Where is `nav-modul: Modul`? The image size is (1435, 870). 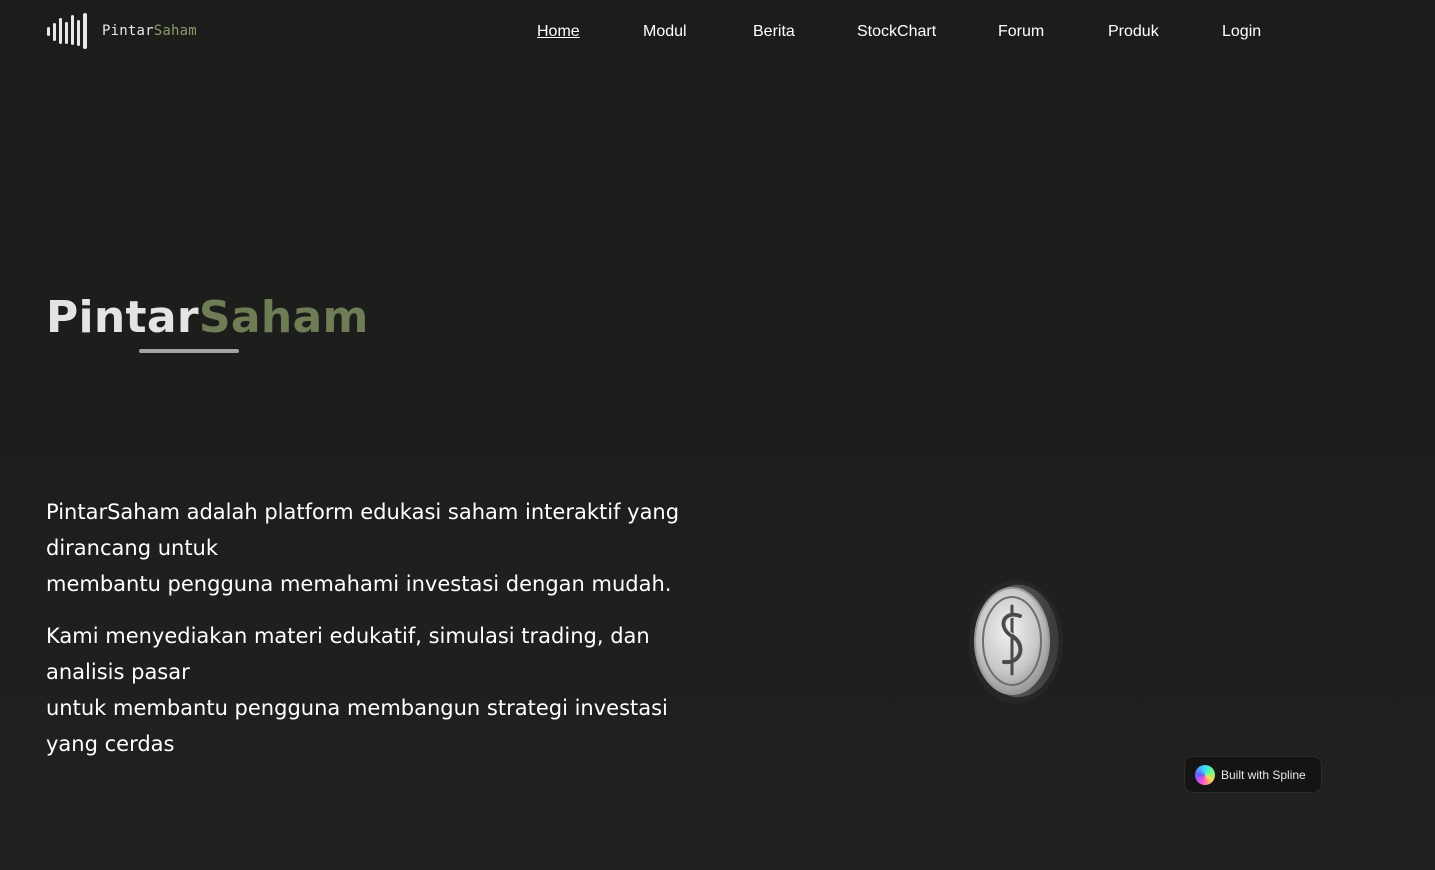
nav-modul: Modul is located at coordinates (665, 32).